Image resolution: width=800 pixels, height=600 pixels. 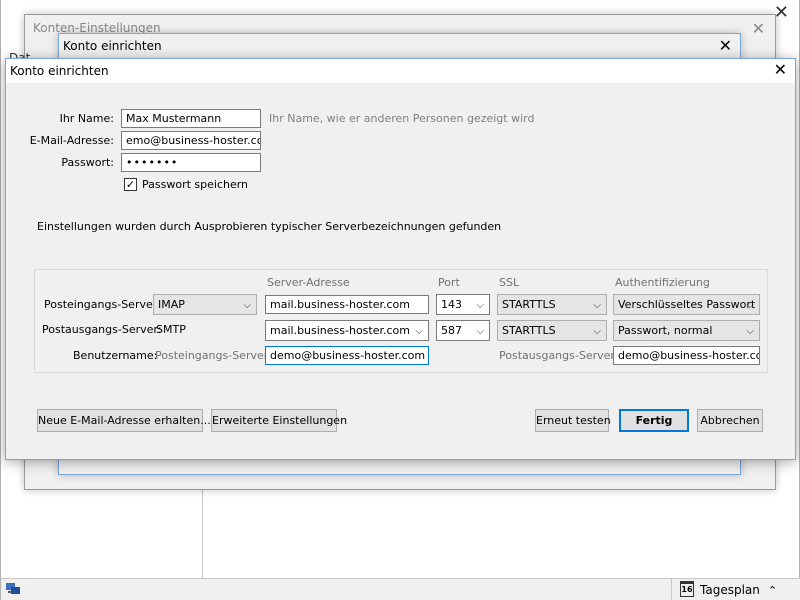 What do you see at coordinates (730, 420) in the screenshot?
I see `cancel-button: Abbrechen` at bounding box center [730, 420].